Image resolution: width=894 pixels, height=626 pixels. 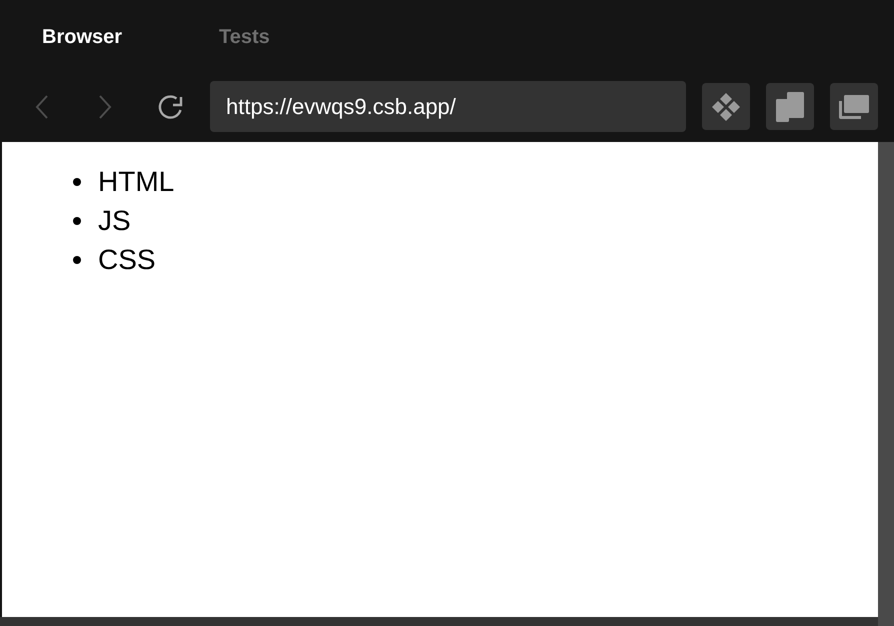 I want to click on horizontal-scrollbar, so click(x=439, y=621).